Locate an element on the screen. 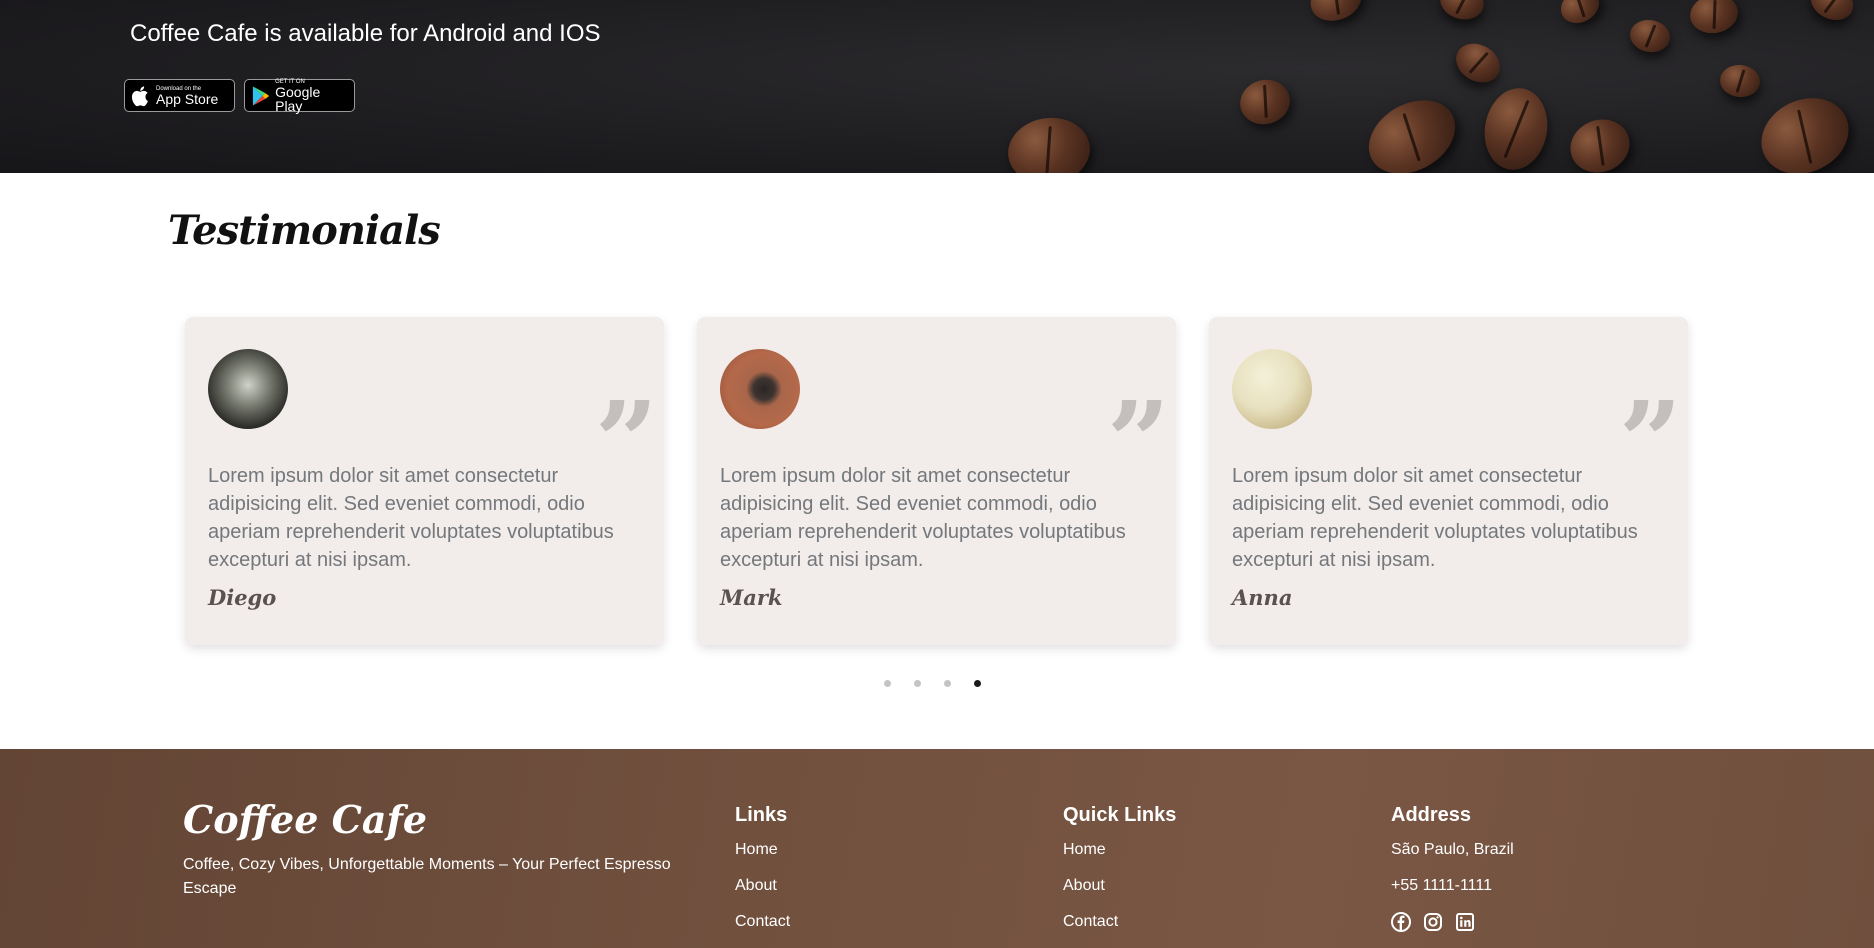 This screenshot has height=948, width=1874. footer-links-heading: Links is located at coordinates (761, 815).